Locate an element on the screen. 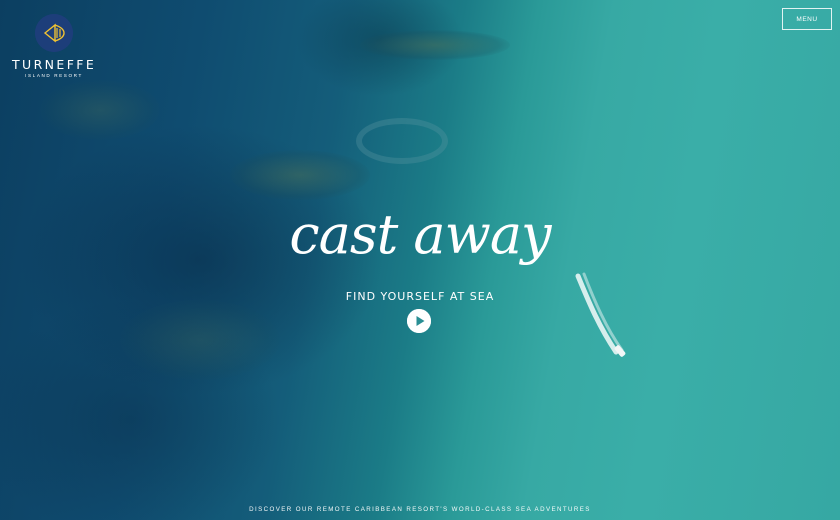 This screenshot has width=840, height=520. reef-ring is located at coordinates (402, 141).